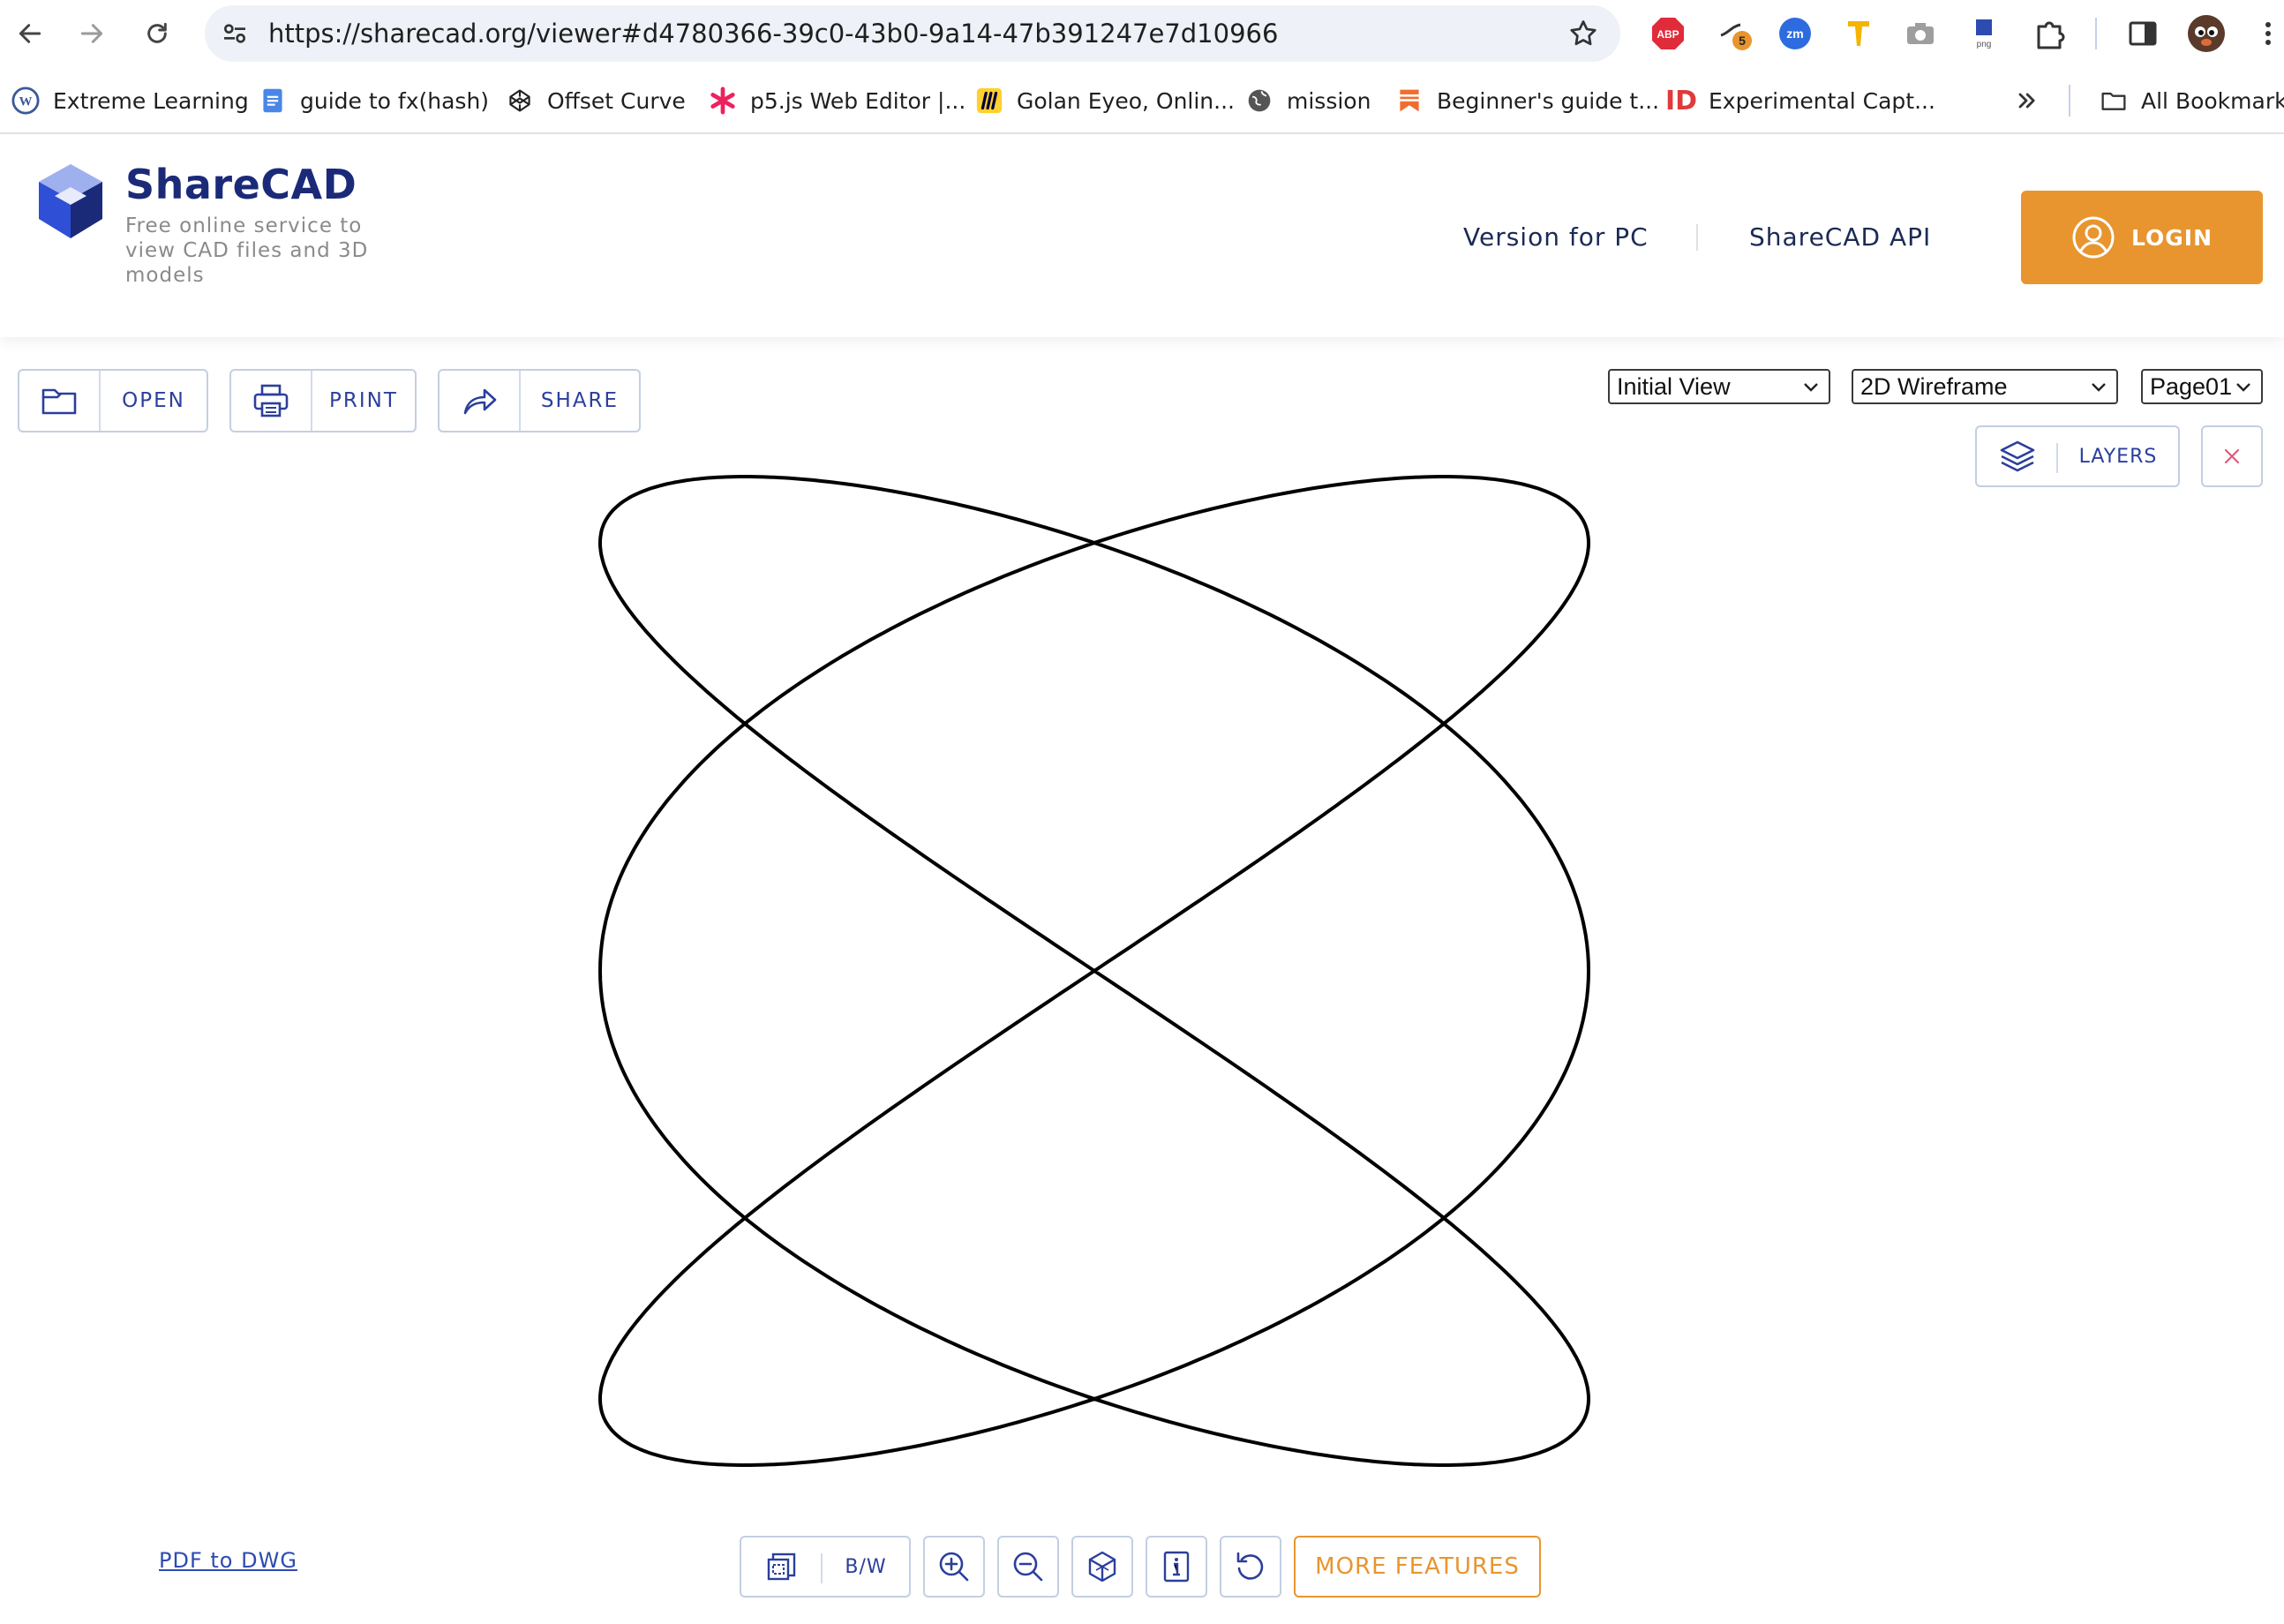 The width and height of the screenshot is (2284, 1624). I want to click on all-bookmarks-button: All Bookmarks, so click(2191, 100).